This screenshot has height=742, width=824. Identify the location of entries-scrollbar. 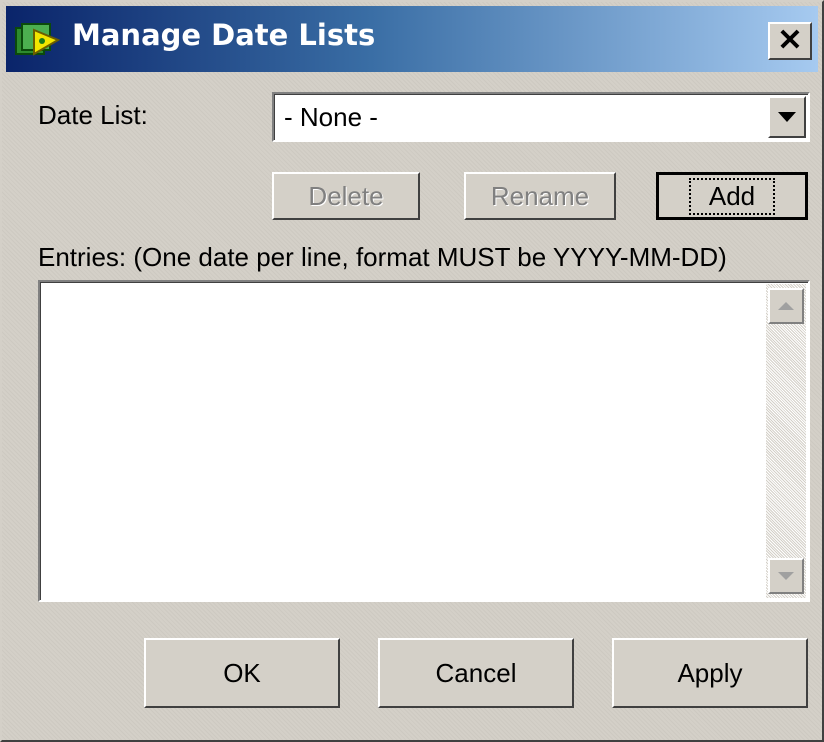
(786, 441).